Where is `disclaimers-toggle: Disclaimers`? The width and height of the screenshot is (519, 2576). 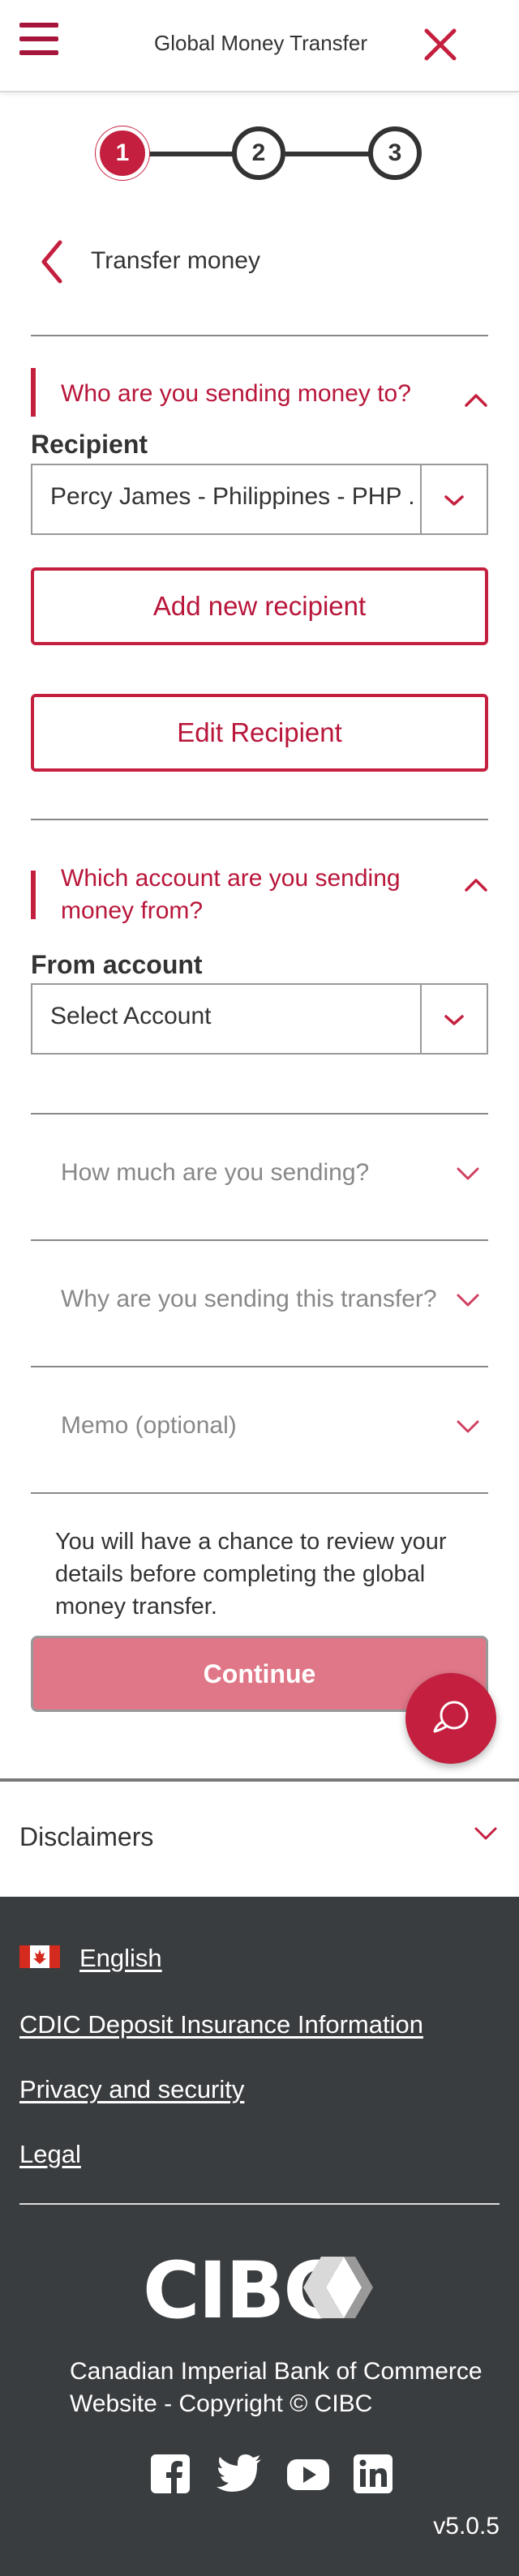
disclaimers-toggle: Disclaimers is located at coordinates (86, 1837).